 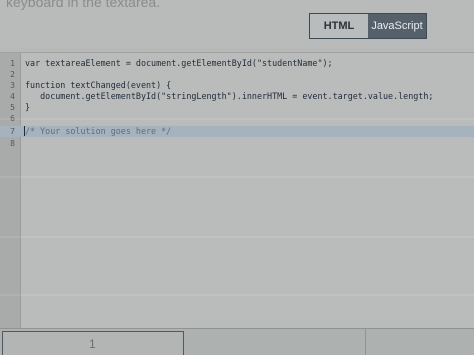 I want to click on code-line-3: 3 function textChanged(event) {, so click(x=237, y=85).